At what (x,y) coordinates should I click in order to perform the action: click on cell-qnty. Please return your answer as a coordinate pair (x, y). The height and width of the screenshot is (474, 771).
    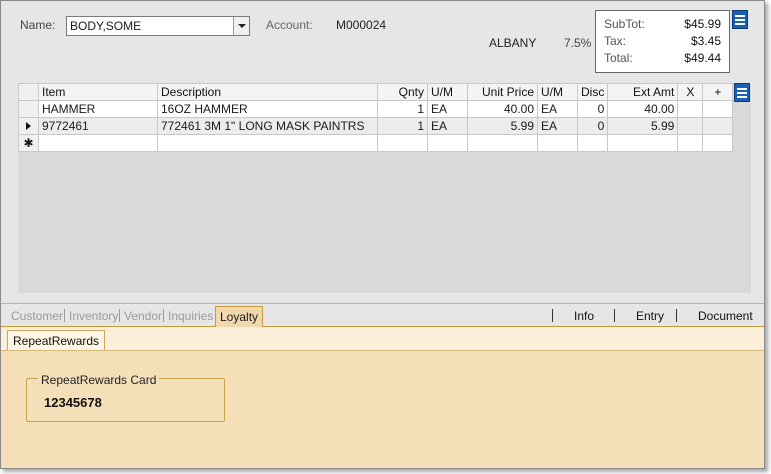
    Looking at the image, I should click on (402, 143).